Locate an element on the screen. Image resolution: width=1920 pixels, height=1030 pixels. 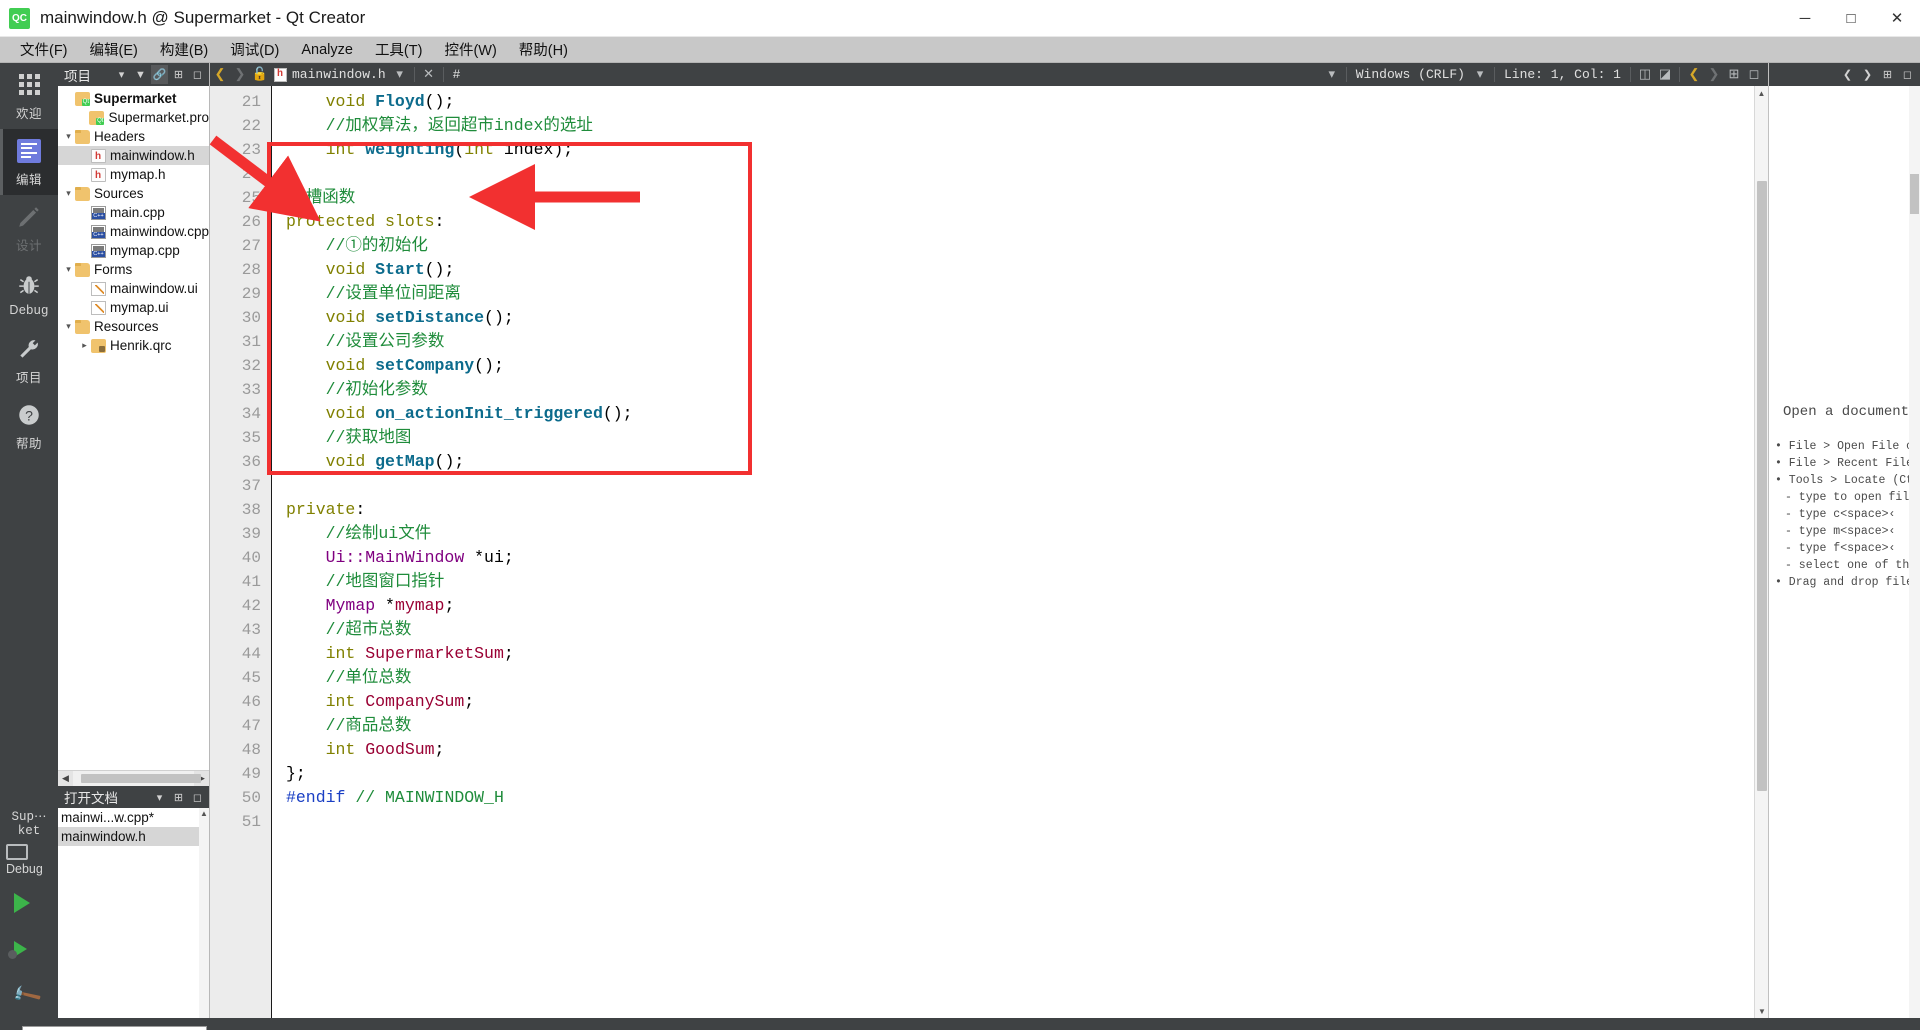
open-document-item: mainwindow.h is located at coordinates (133, 836).